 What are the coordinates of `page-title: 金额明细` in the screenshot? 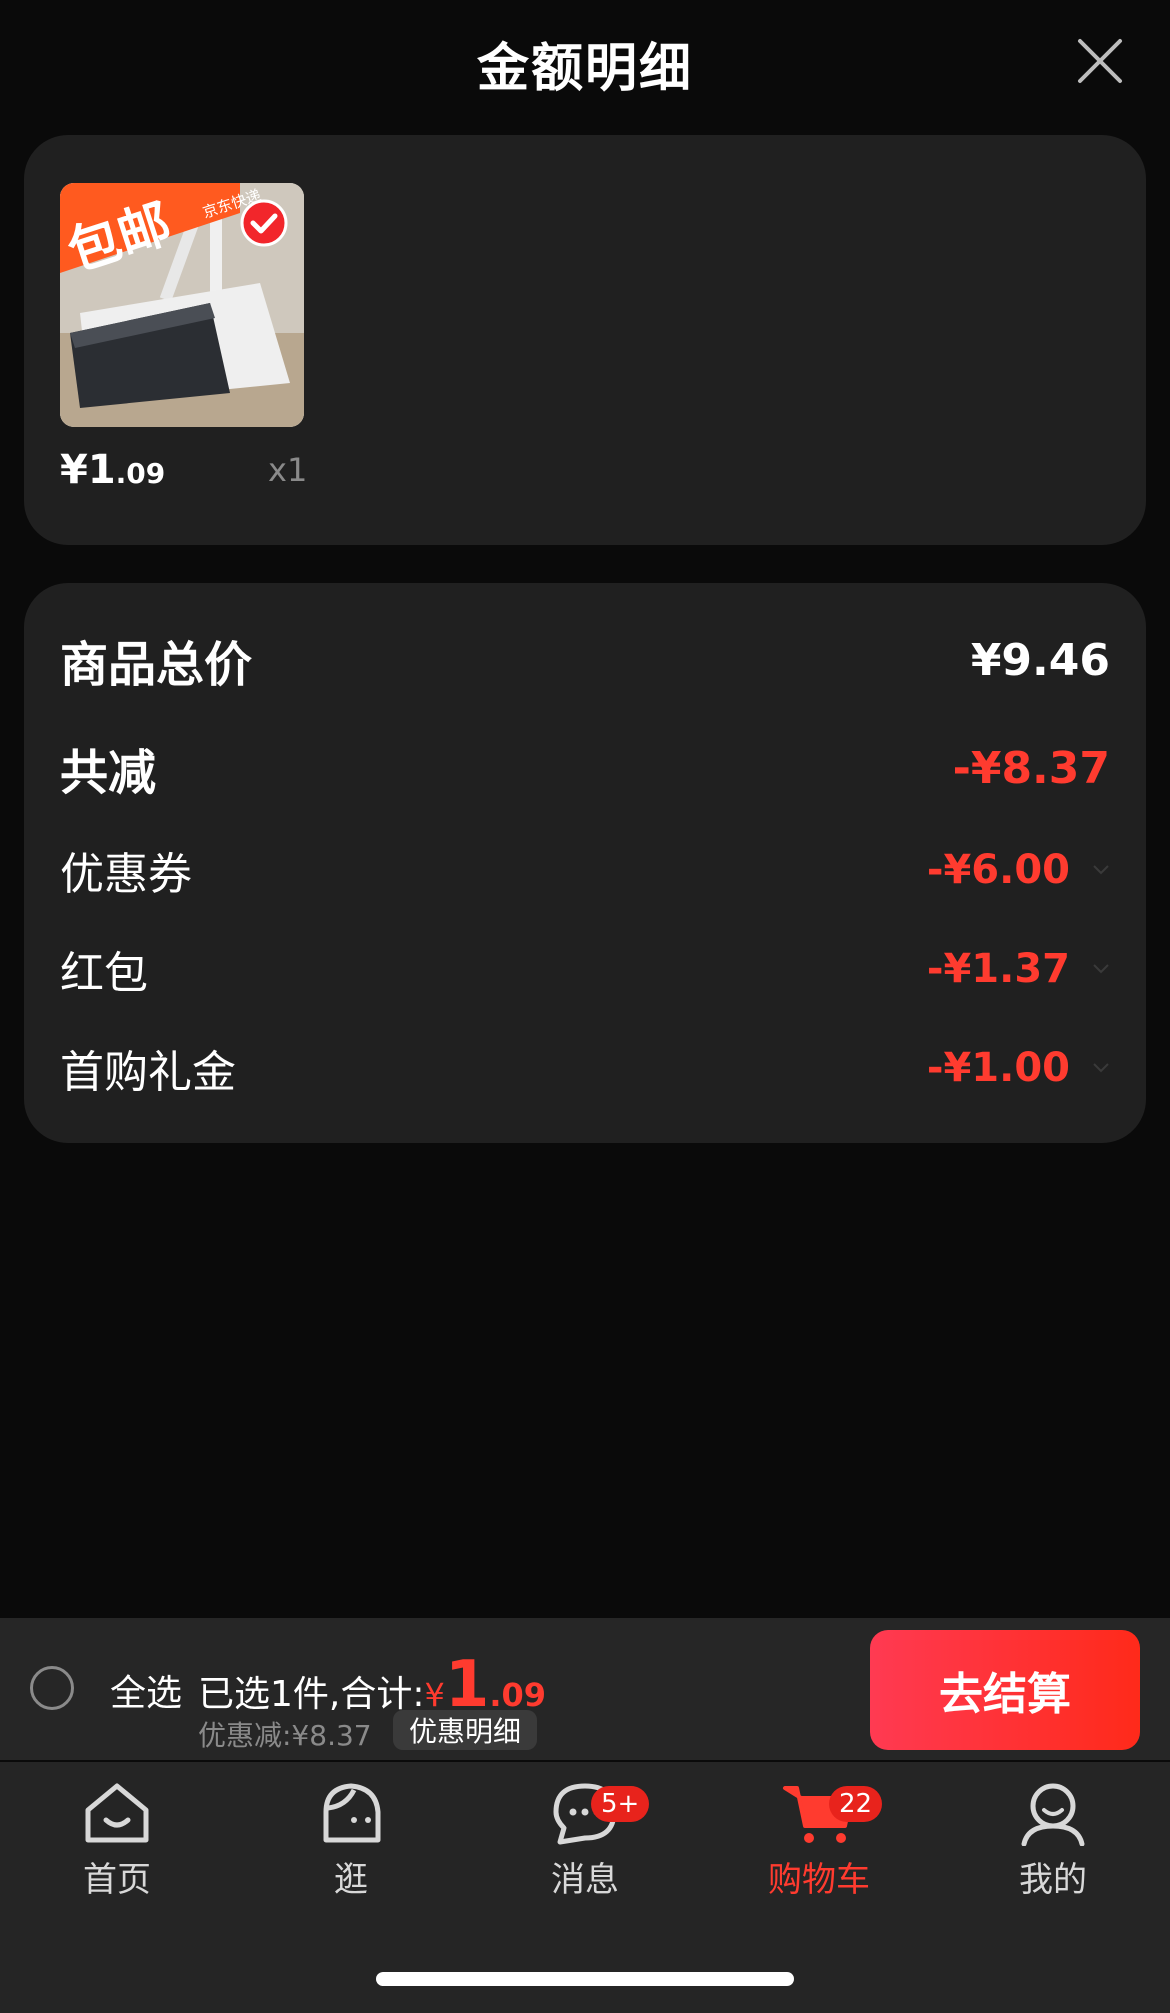 It's located at (584, 69).